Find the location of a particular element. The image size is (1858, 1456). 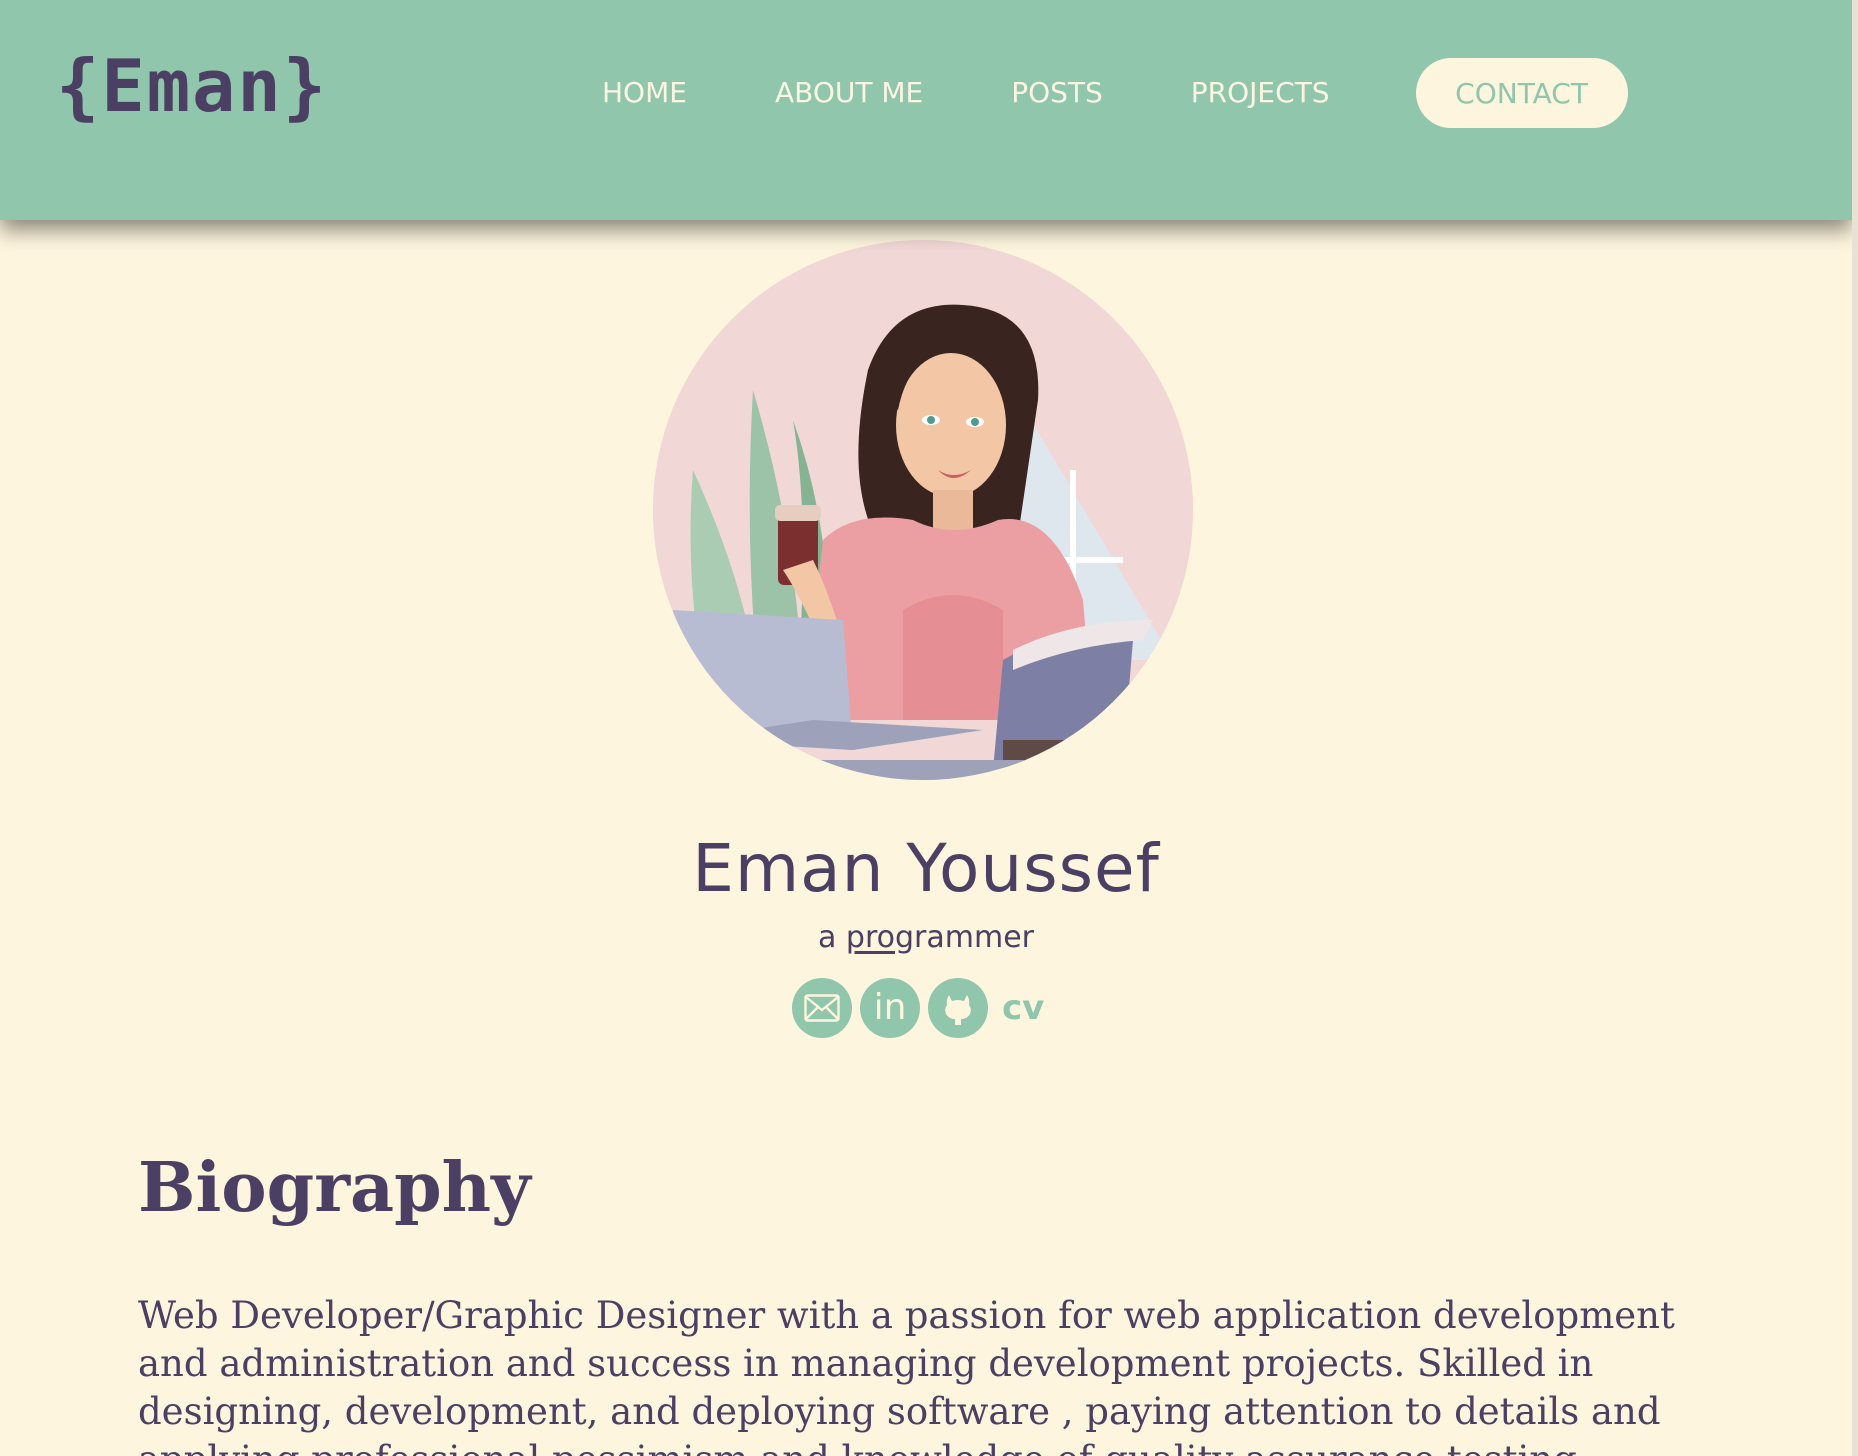

linkedin-icon: in is located at coordinates (890, 1007).